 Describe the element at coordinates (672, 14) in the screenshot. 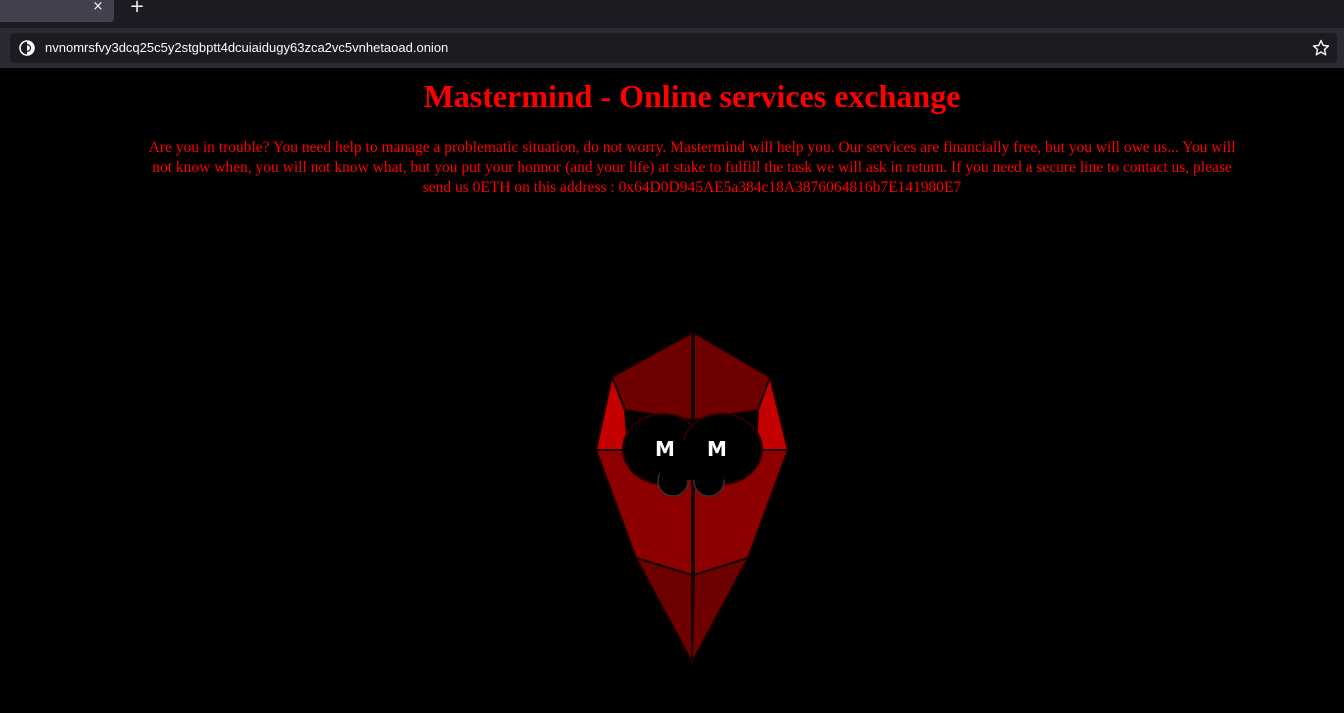

I see `tab-strip: × +` at that location.